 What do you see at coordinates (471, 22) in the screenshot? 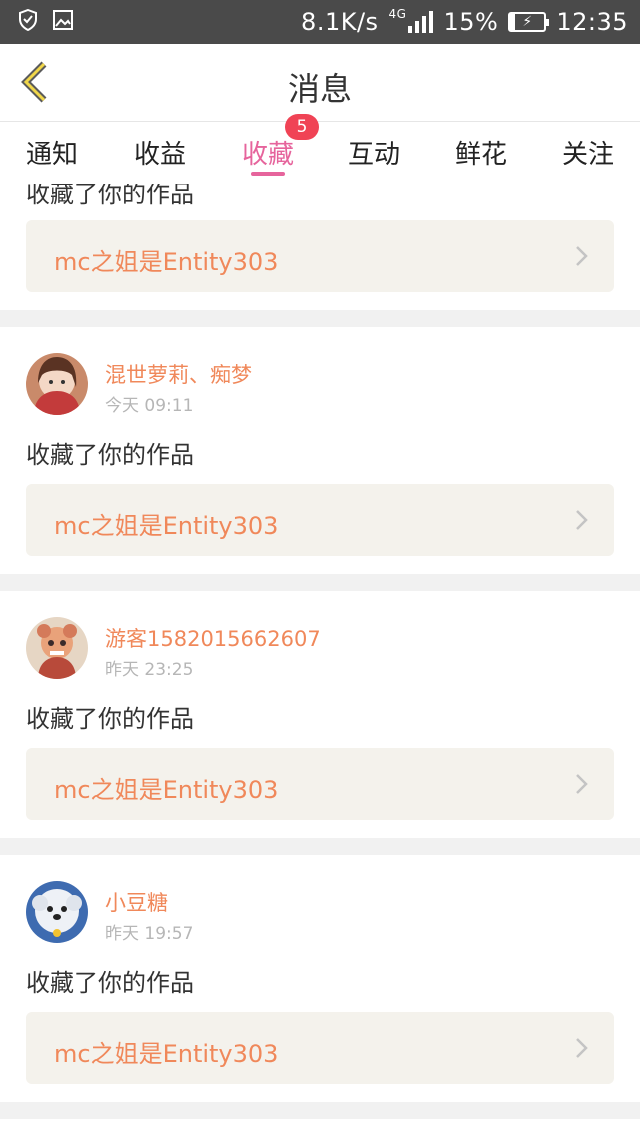
I see `battery-percent: 15%` at bounding box center [471, 22].